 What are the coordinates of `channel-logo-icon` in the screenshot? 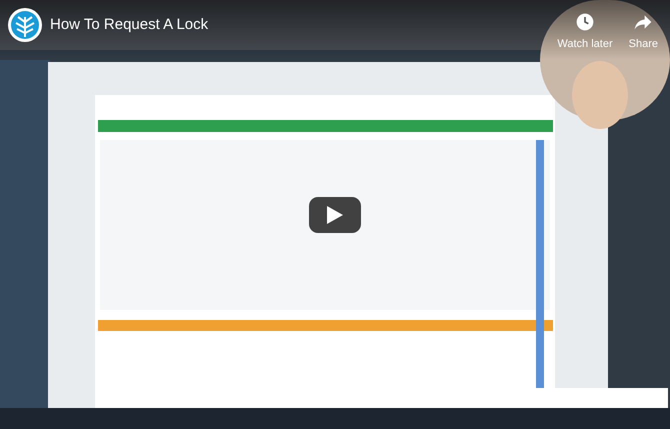 It's located at (25, 25).